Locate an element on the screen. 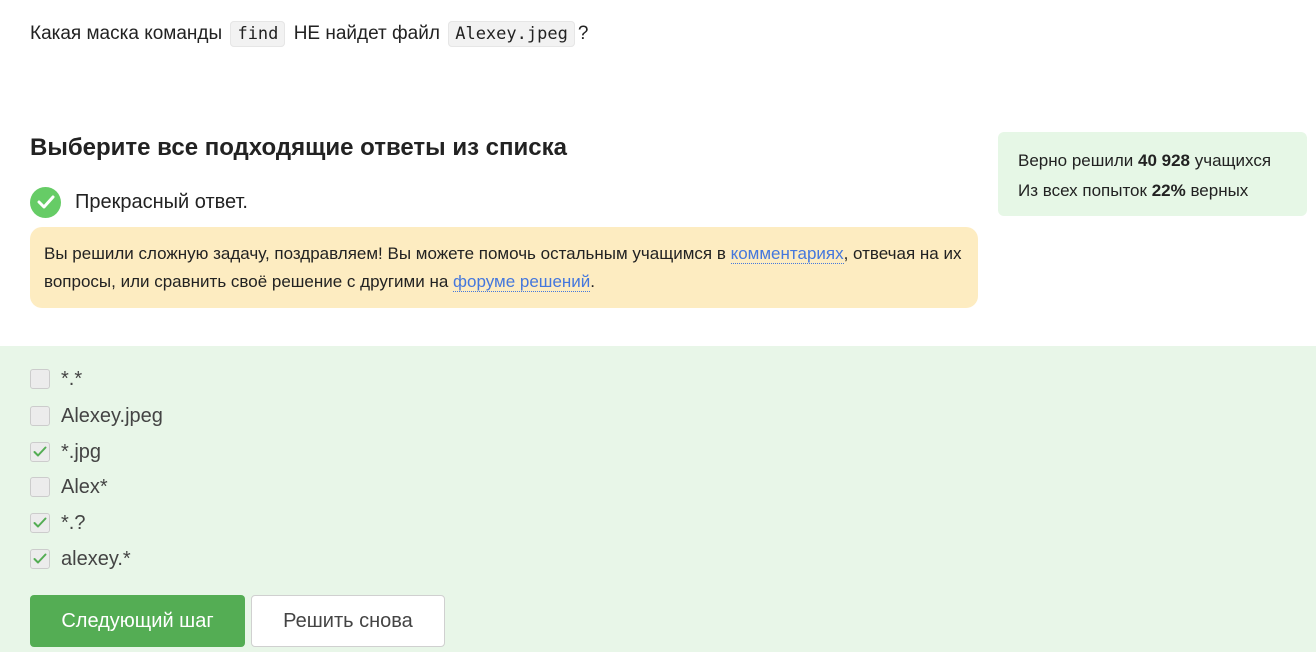 The image size is (1316, 652). next-step-button: Следующий шаг is located at coordinates (137, 621).